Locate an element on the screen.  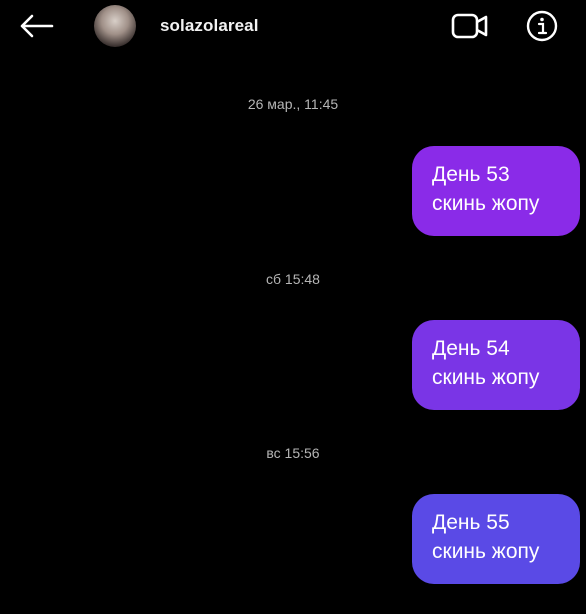
back-button is located at coordinates (36, 26).